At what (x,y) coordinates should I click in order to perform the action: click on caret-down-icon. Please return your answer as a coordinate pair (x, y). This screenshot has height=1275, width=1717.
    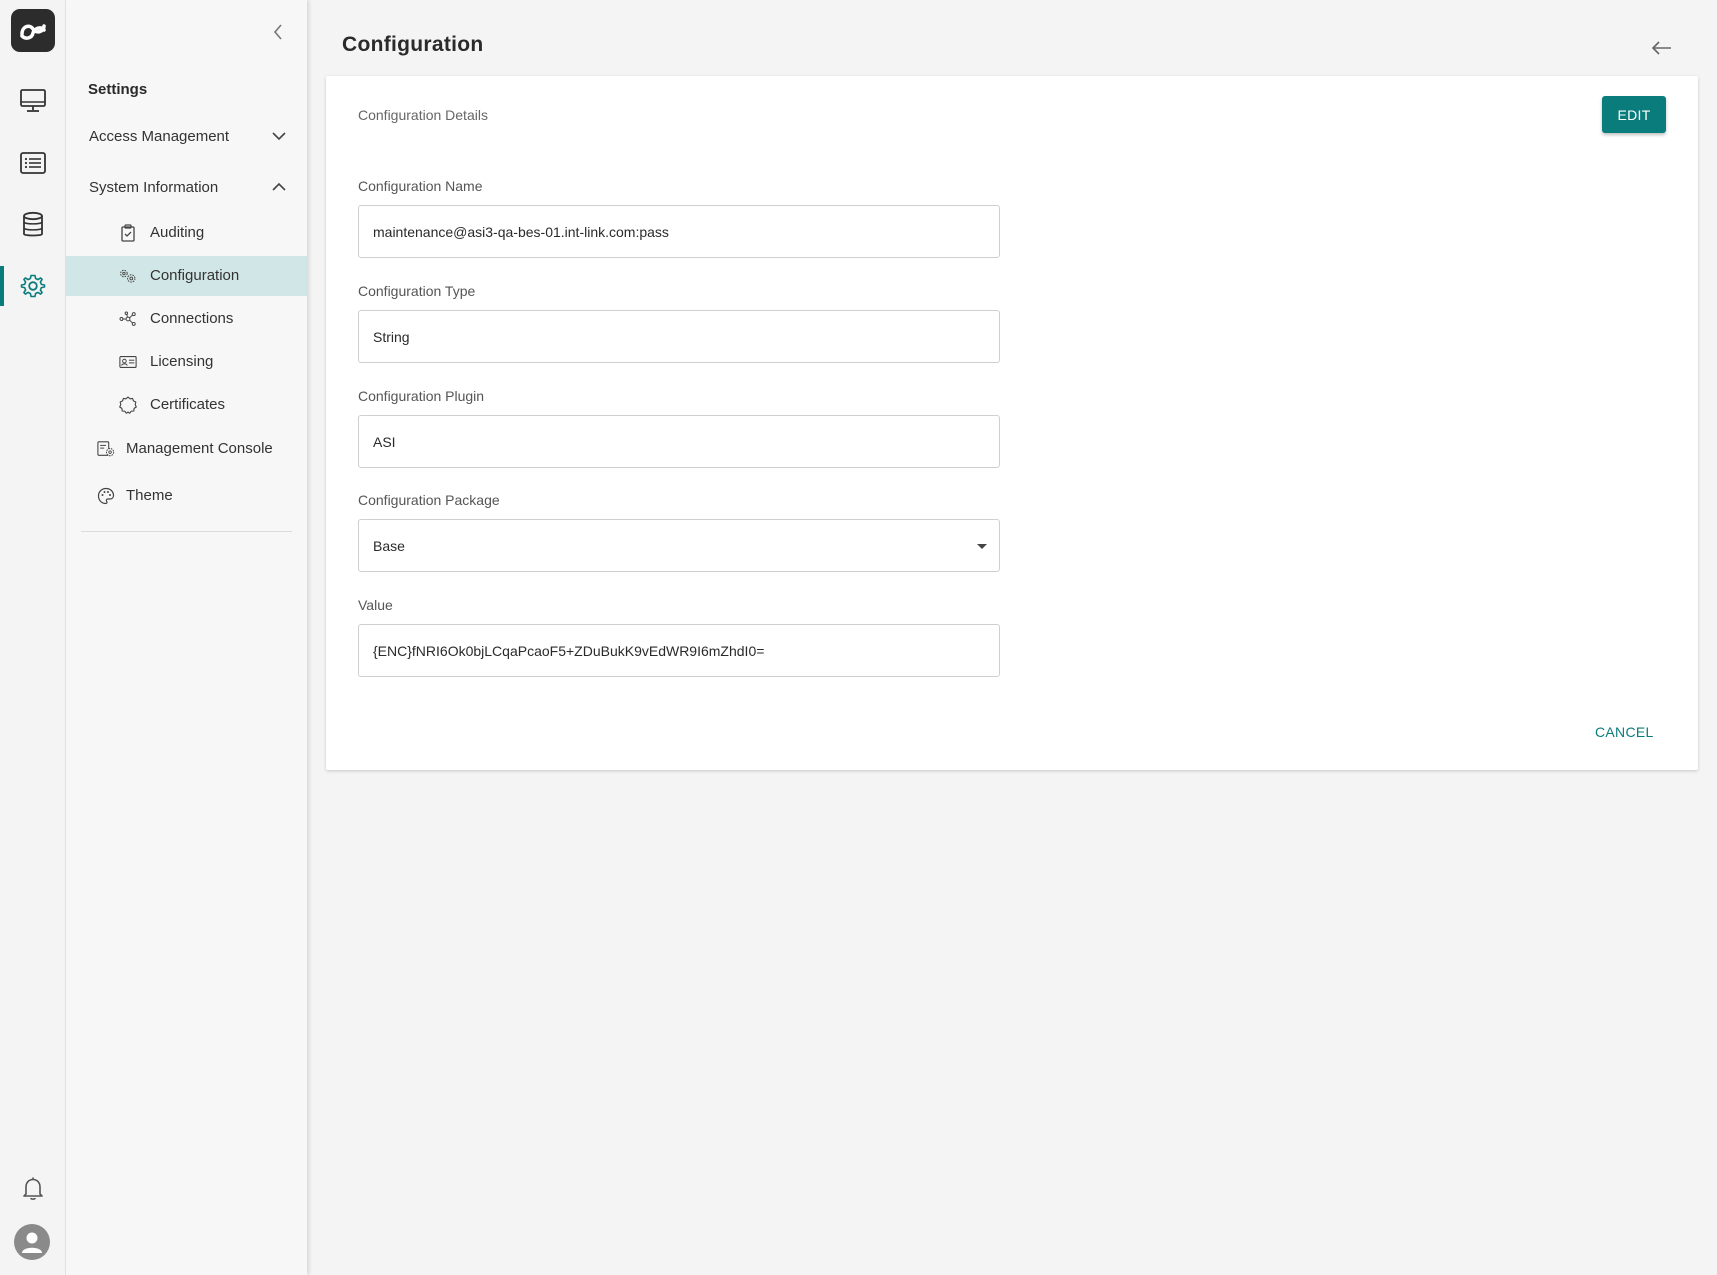
    Looking at the image, I should click on (982, 546).